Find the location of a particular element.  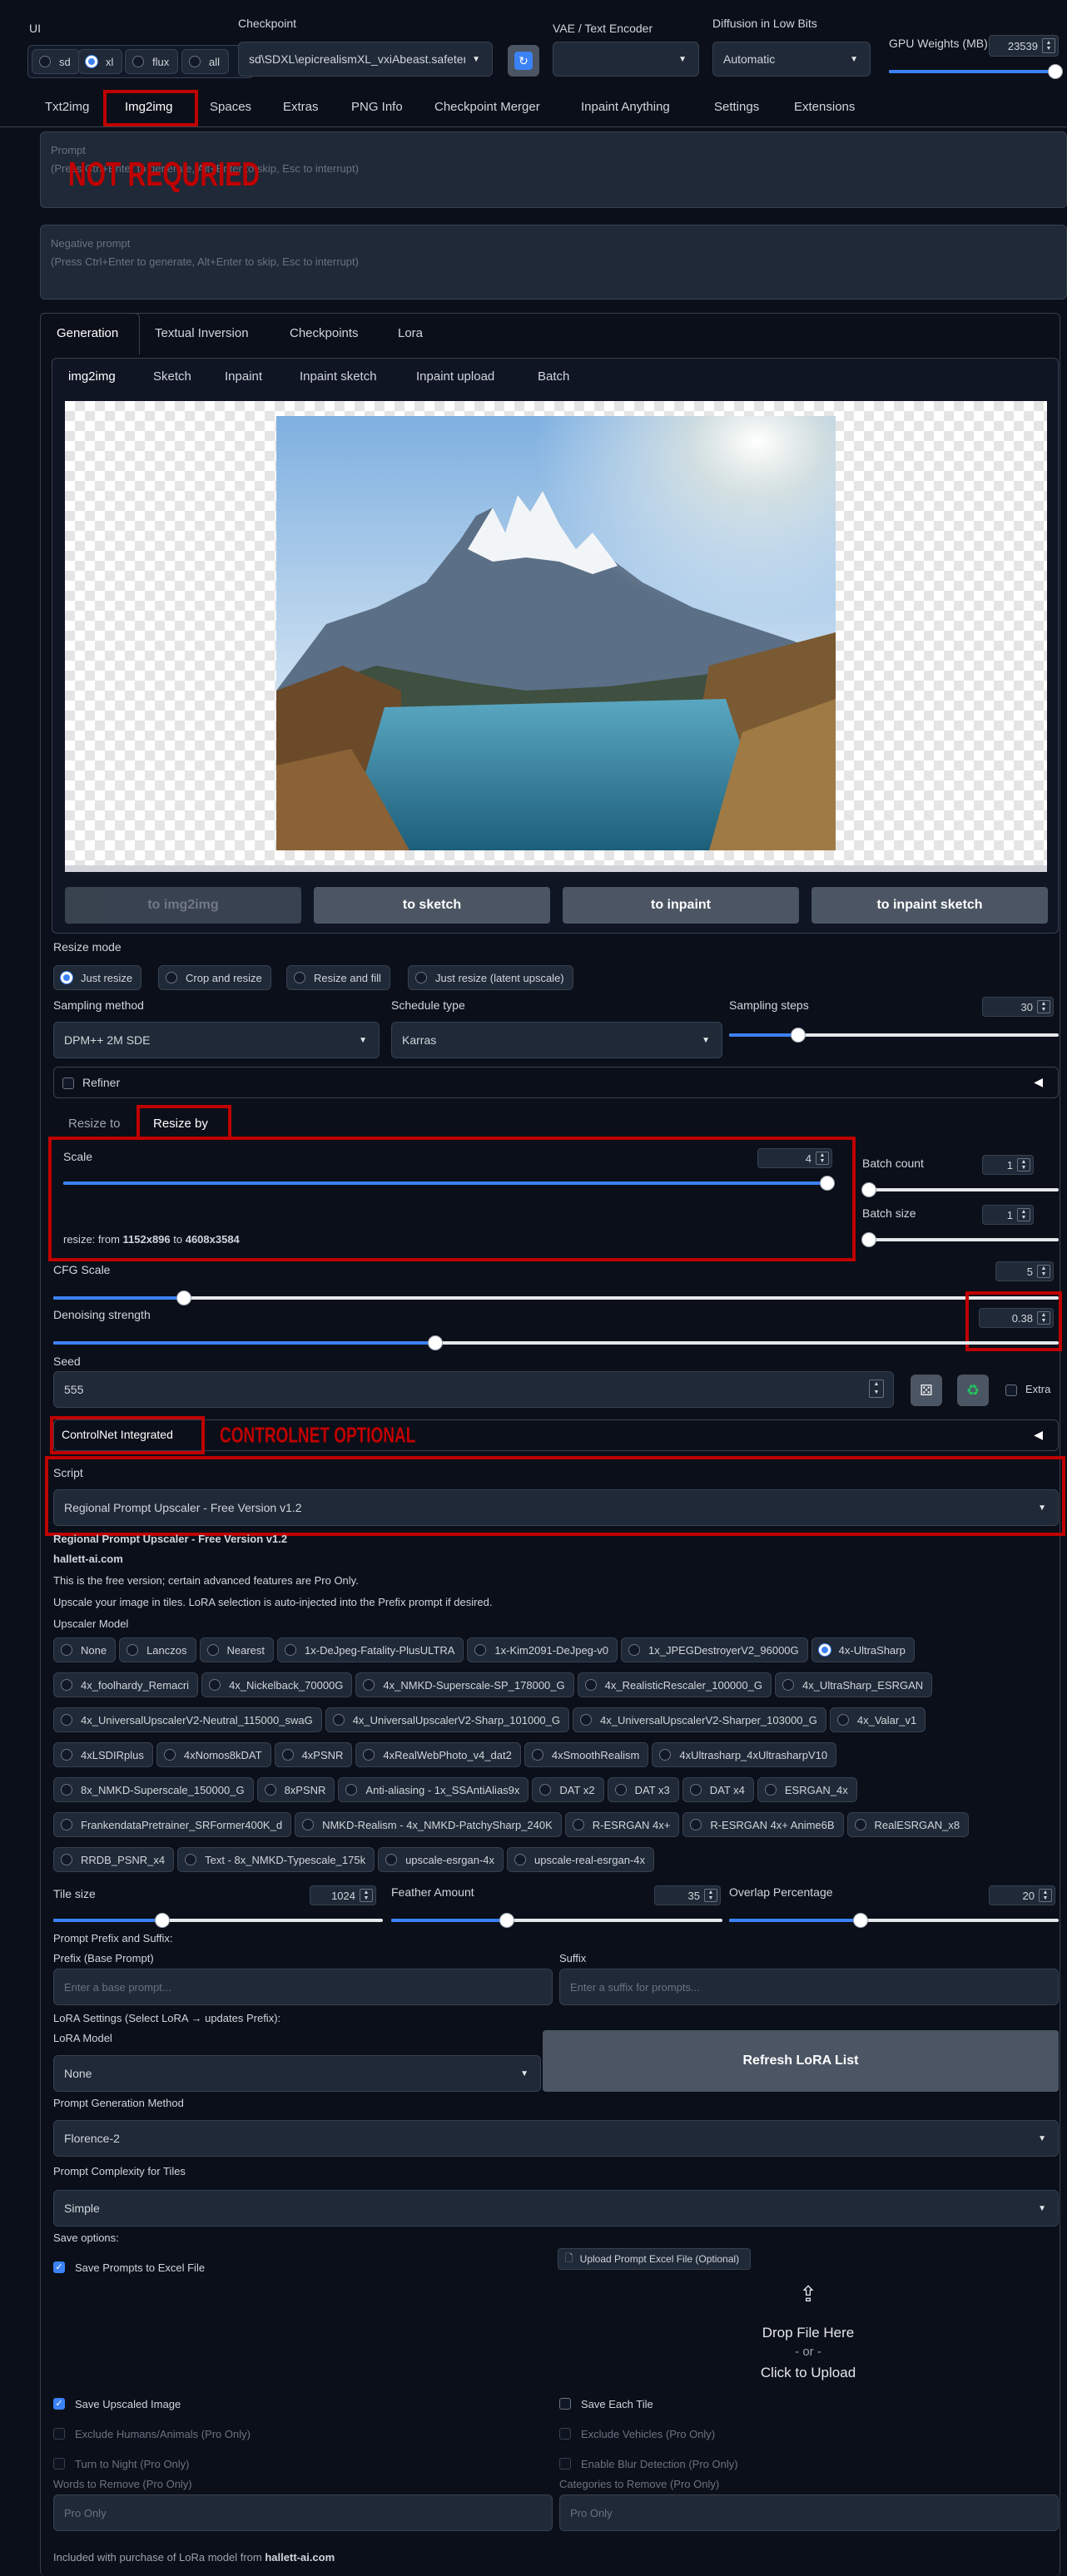

tab-extras: Extras is located at coordinates (301, 107).